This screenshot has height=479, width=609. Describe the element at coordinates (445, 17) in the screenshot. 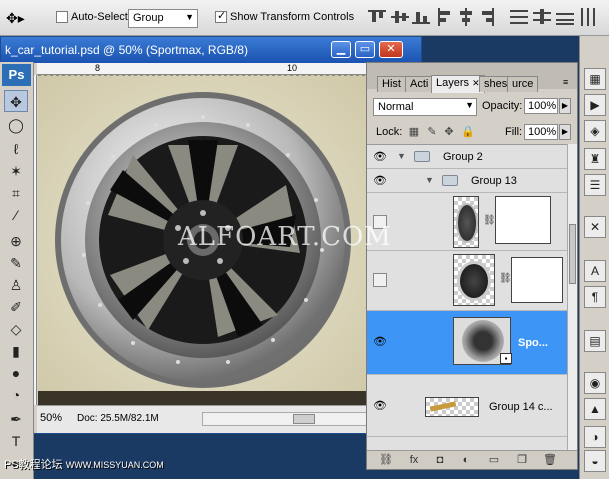

I see `align-left-icon` at that location.